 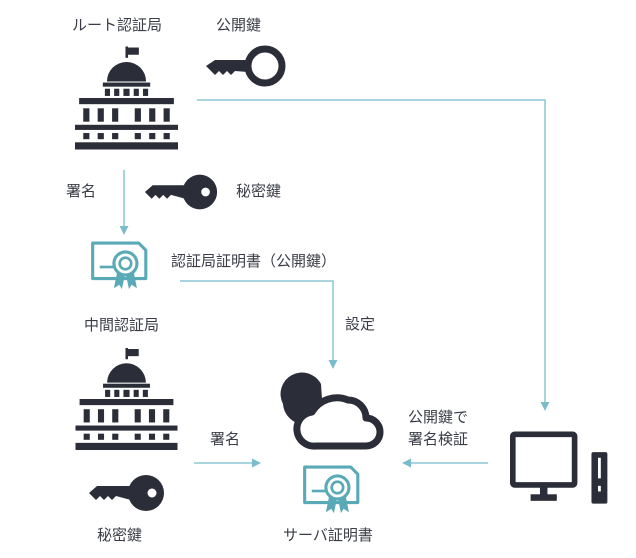 I want to click on cloud-icon, so click(x=332, y=411).